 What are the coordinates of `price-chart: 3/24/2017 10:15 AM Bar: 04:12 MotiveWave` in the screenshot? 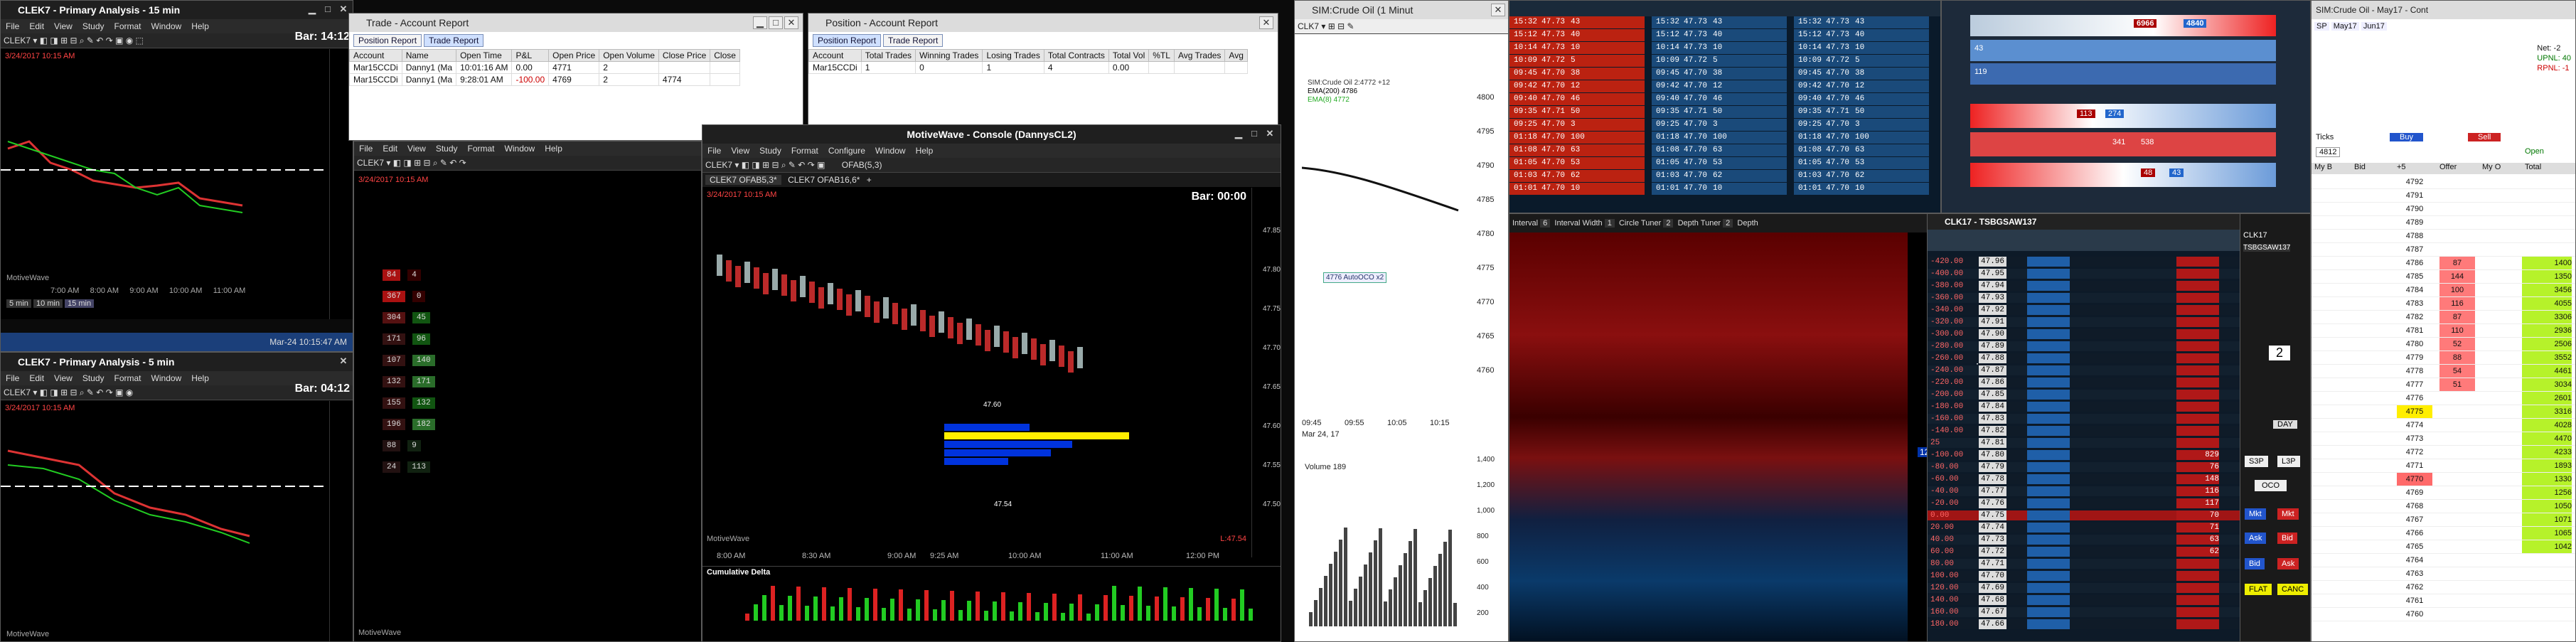 It's located at (177, 511).